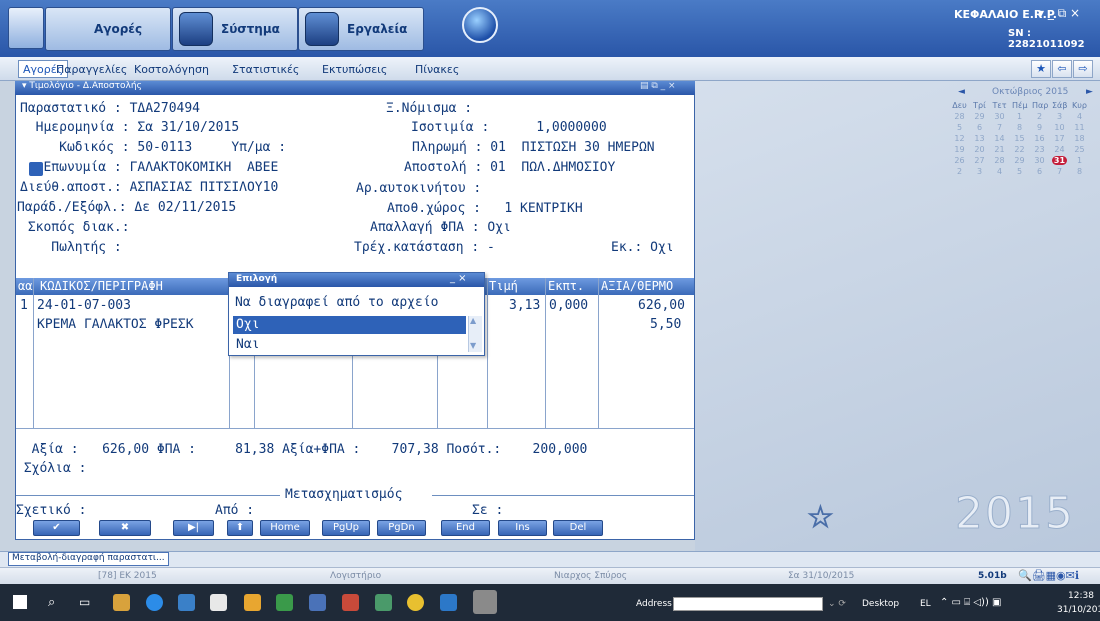 This screenshot has height=621, width=1100. I want to click on office-icon, so click(350, 602).